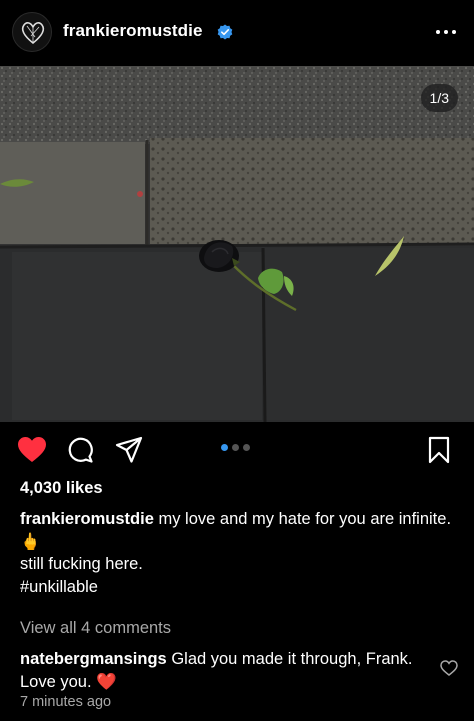  What do you see at coordinates (30, 541) in the screenshot?
I see `caption-emoji: 🖕` at bounding box center [30, 541].